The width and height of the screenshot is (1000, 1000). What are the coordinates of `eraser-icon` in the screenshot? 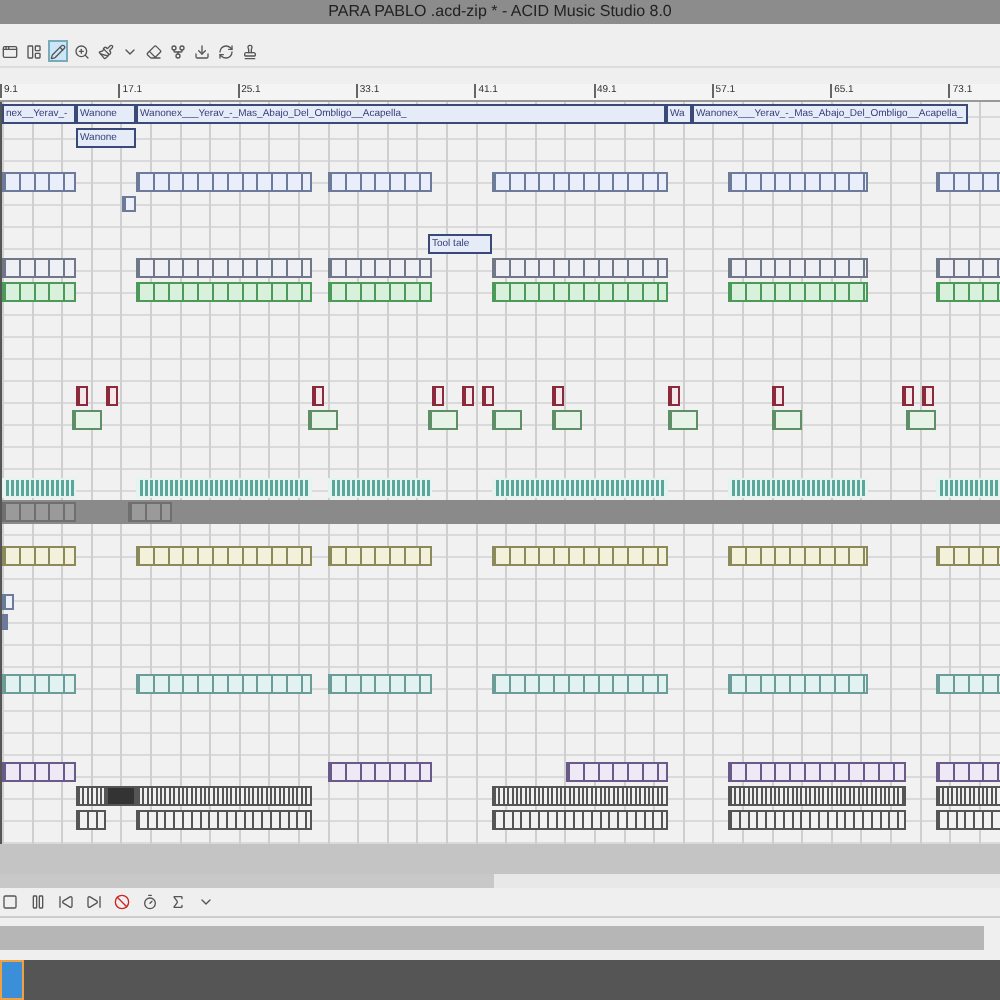 It's located at (154, 51).